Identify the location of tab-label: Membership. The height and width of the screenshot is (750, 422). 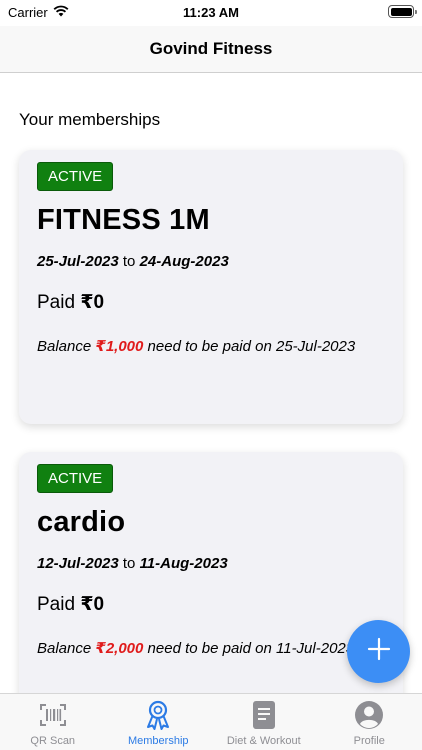
(158, 741).